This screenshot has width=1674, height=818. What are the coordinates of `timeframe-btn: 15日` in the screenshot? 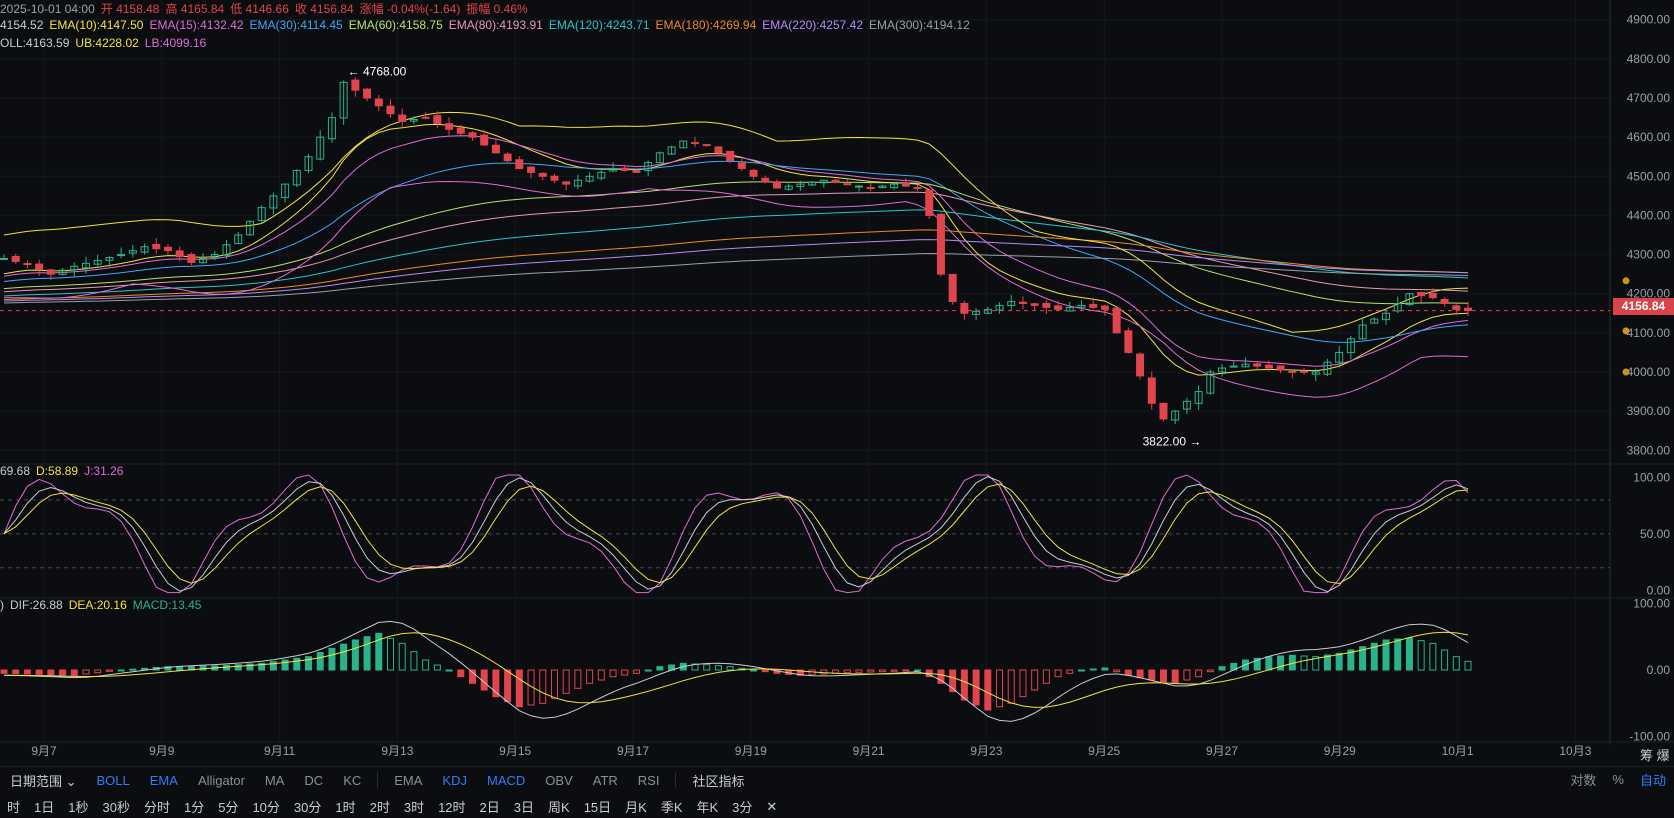 It's located at (597, 806).